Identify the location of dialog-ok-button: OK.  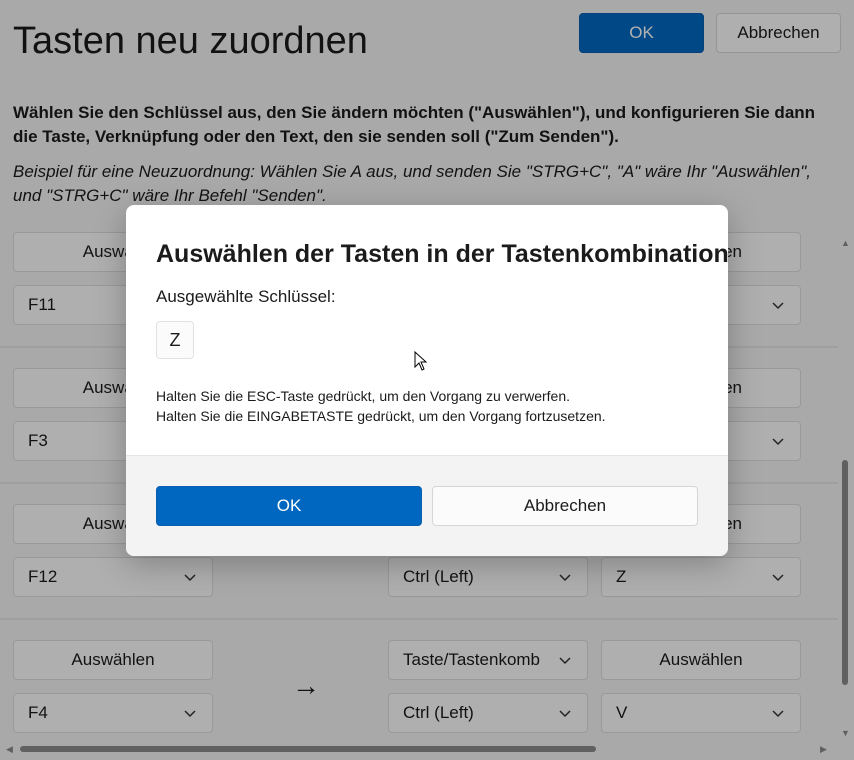
(289, 506).